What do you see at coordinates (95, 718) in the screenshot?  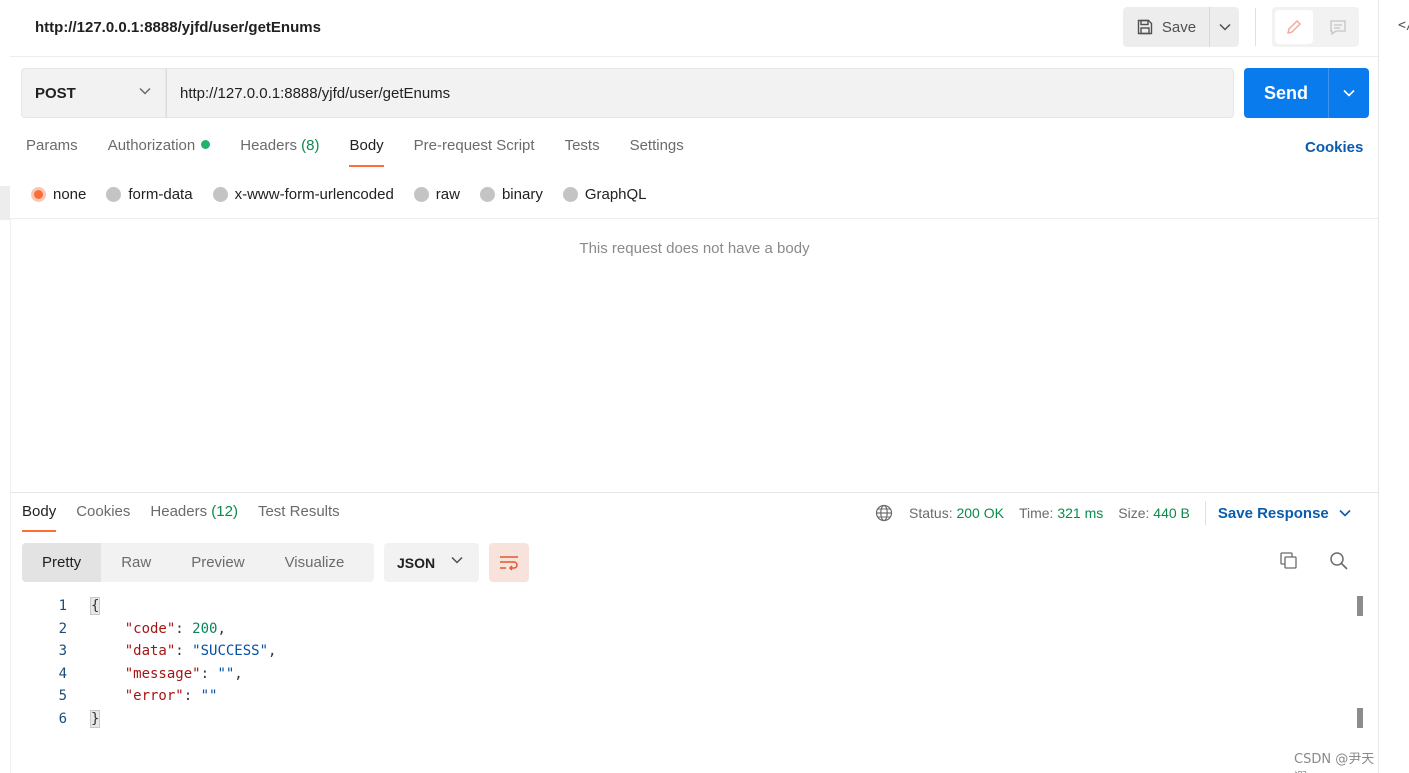 I see `code-brace: }` at bounding box center [95, 718].